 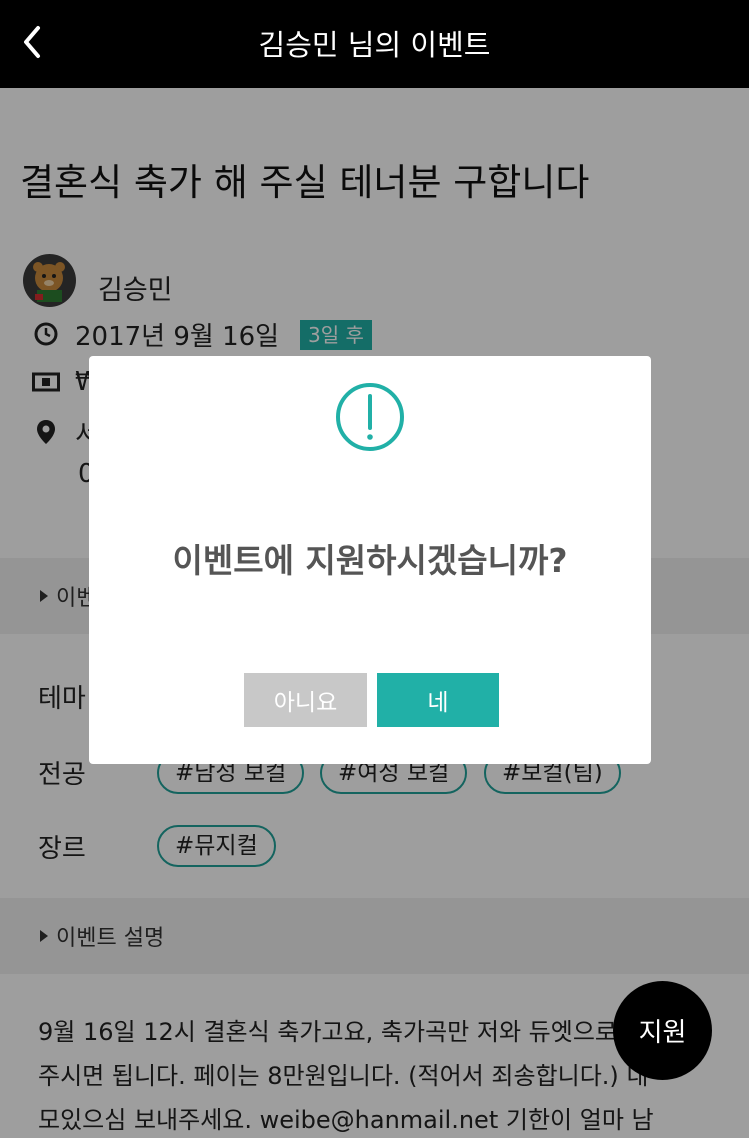 What do you see at coordinates (662, 1030) in the screenshot?
I see `apply-fab-button: 지원` at bounding box center [662, 1030].